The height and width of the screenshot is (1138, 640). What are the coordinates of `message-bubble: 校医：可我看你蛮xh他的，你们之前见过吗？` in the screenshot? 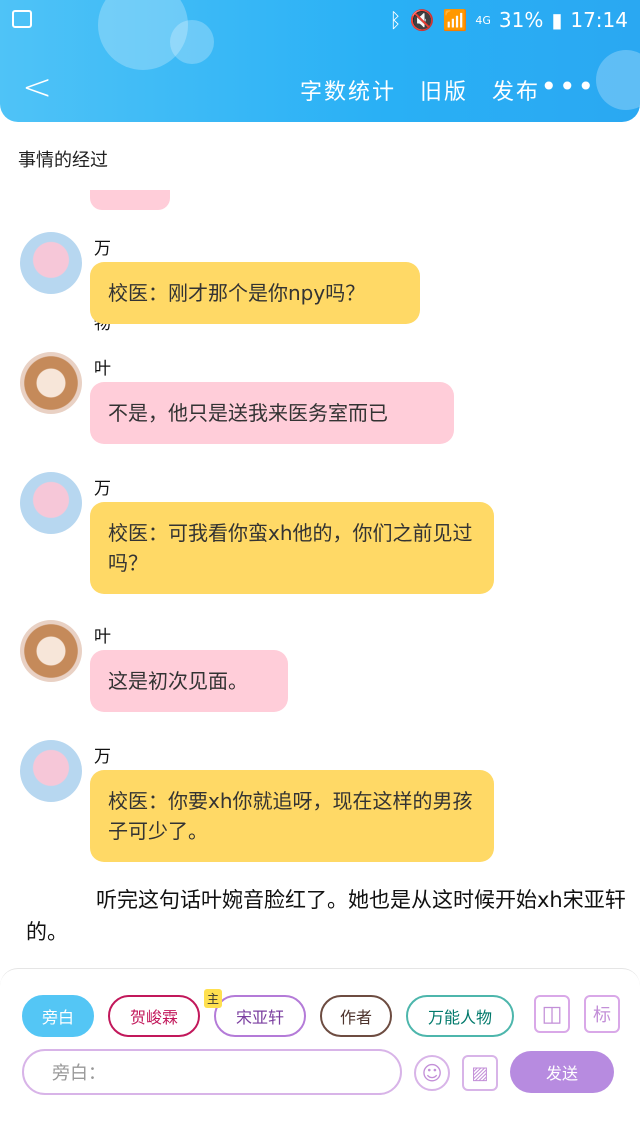 It's located at (292, 548).